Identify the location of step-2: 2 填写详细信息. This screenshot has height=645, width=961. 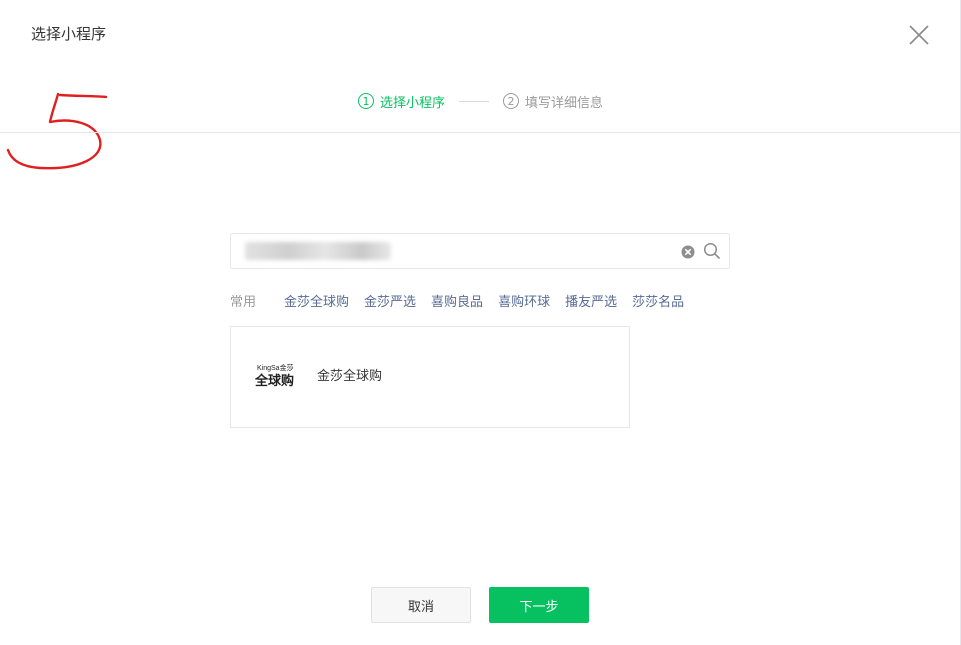
(553, 101).